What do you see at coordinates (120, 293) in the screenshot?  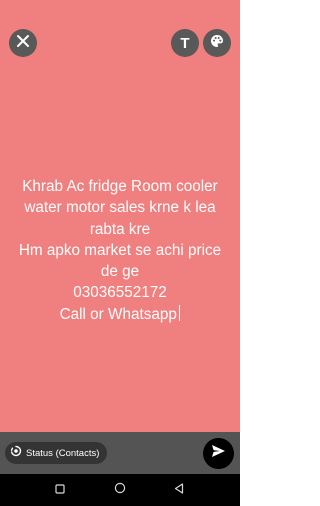 I see `status-text-line: 03036552172` at bounding box center [120, 293].